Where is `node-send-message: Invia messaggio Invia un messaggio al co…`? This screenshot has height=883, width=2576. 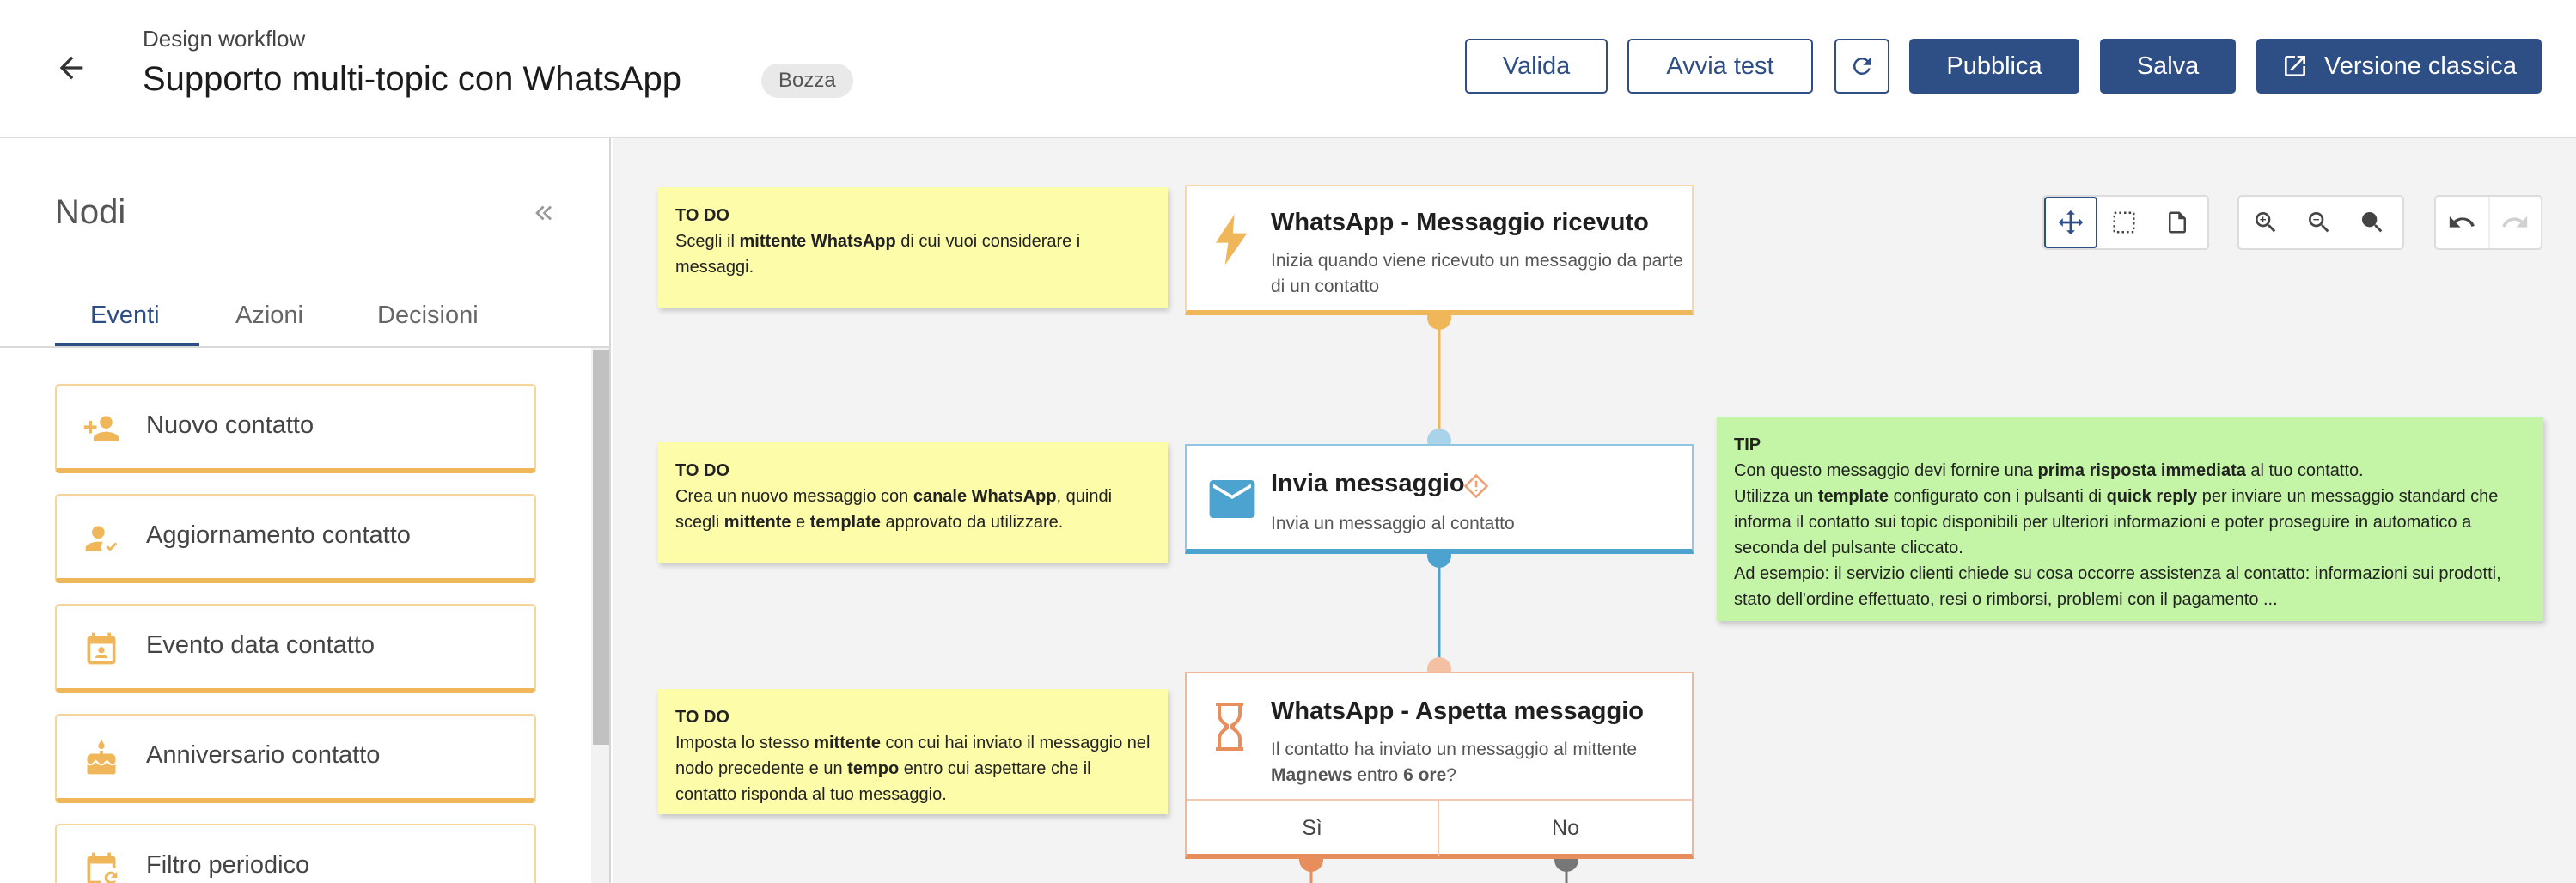 node-send-message: Invia messaggio Invia un messaggio al co… is located at coordinates (1439, 499).